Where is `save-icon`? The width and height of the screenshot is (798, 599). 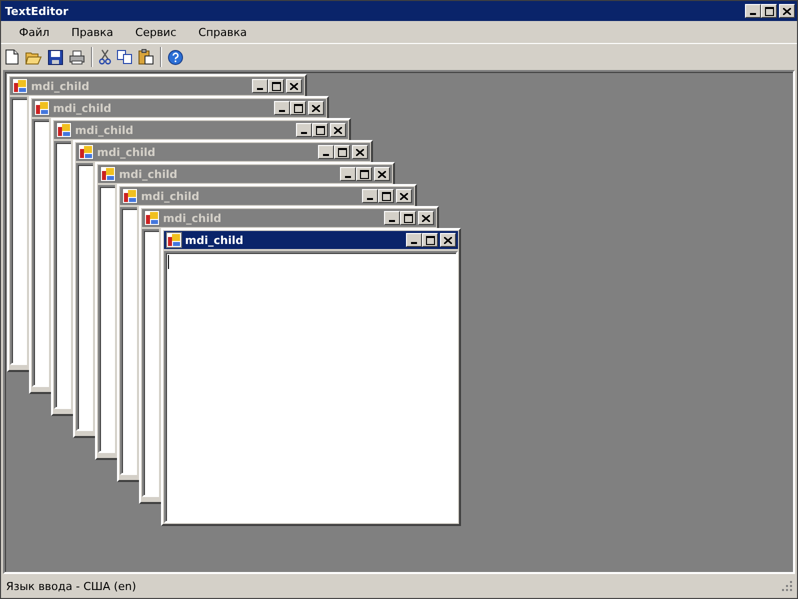 save-icon is located at coordinates (55, 57).